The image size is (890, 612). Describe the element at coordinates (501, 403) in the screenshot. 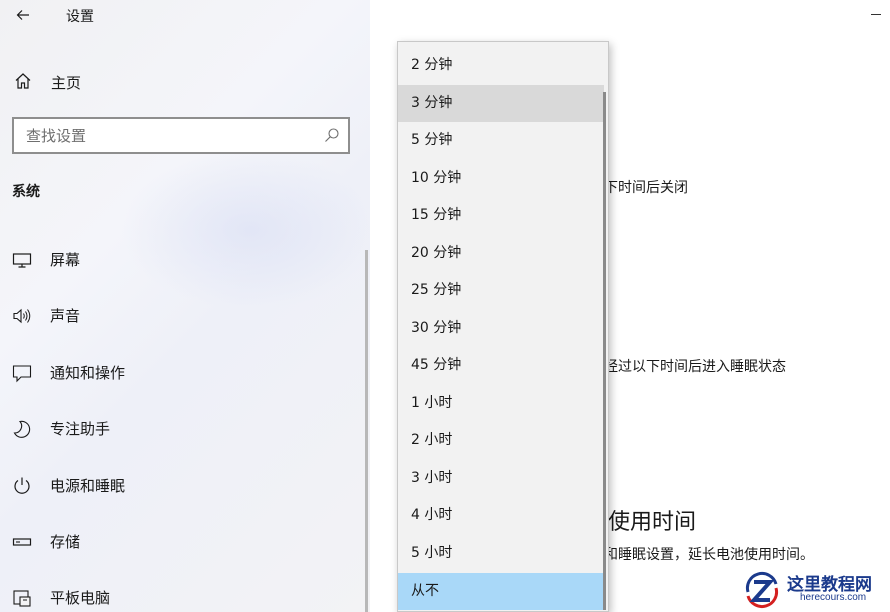

I see `dropdown-option: 1 小时` at that location.